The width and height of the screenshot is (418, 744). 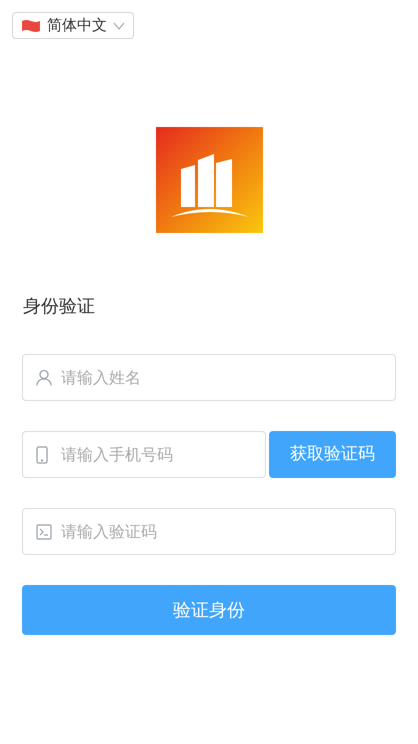 I want to click on user-icon, so click(x=44, y=377).